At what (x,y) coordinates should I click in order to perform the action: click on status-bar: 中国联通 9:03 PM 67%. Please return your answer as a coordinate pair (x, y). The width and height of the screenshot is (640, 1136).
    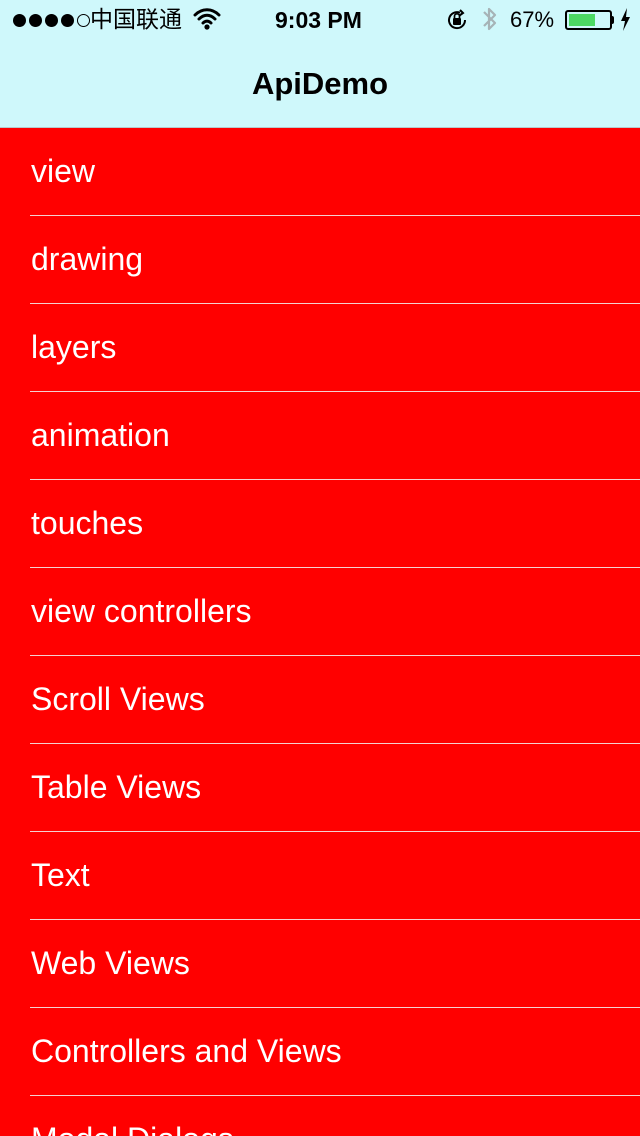
    Looking at the image, I should click on (320, 20).